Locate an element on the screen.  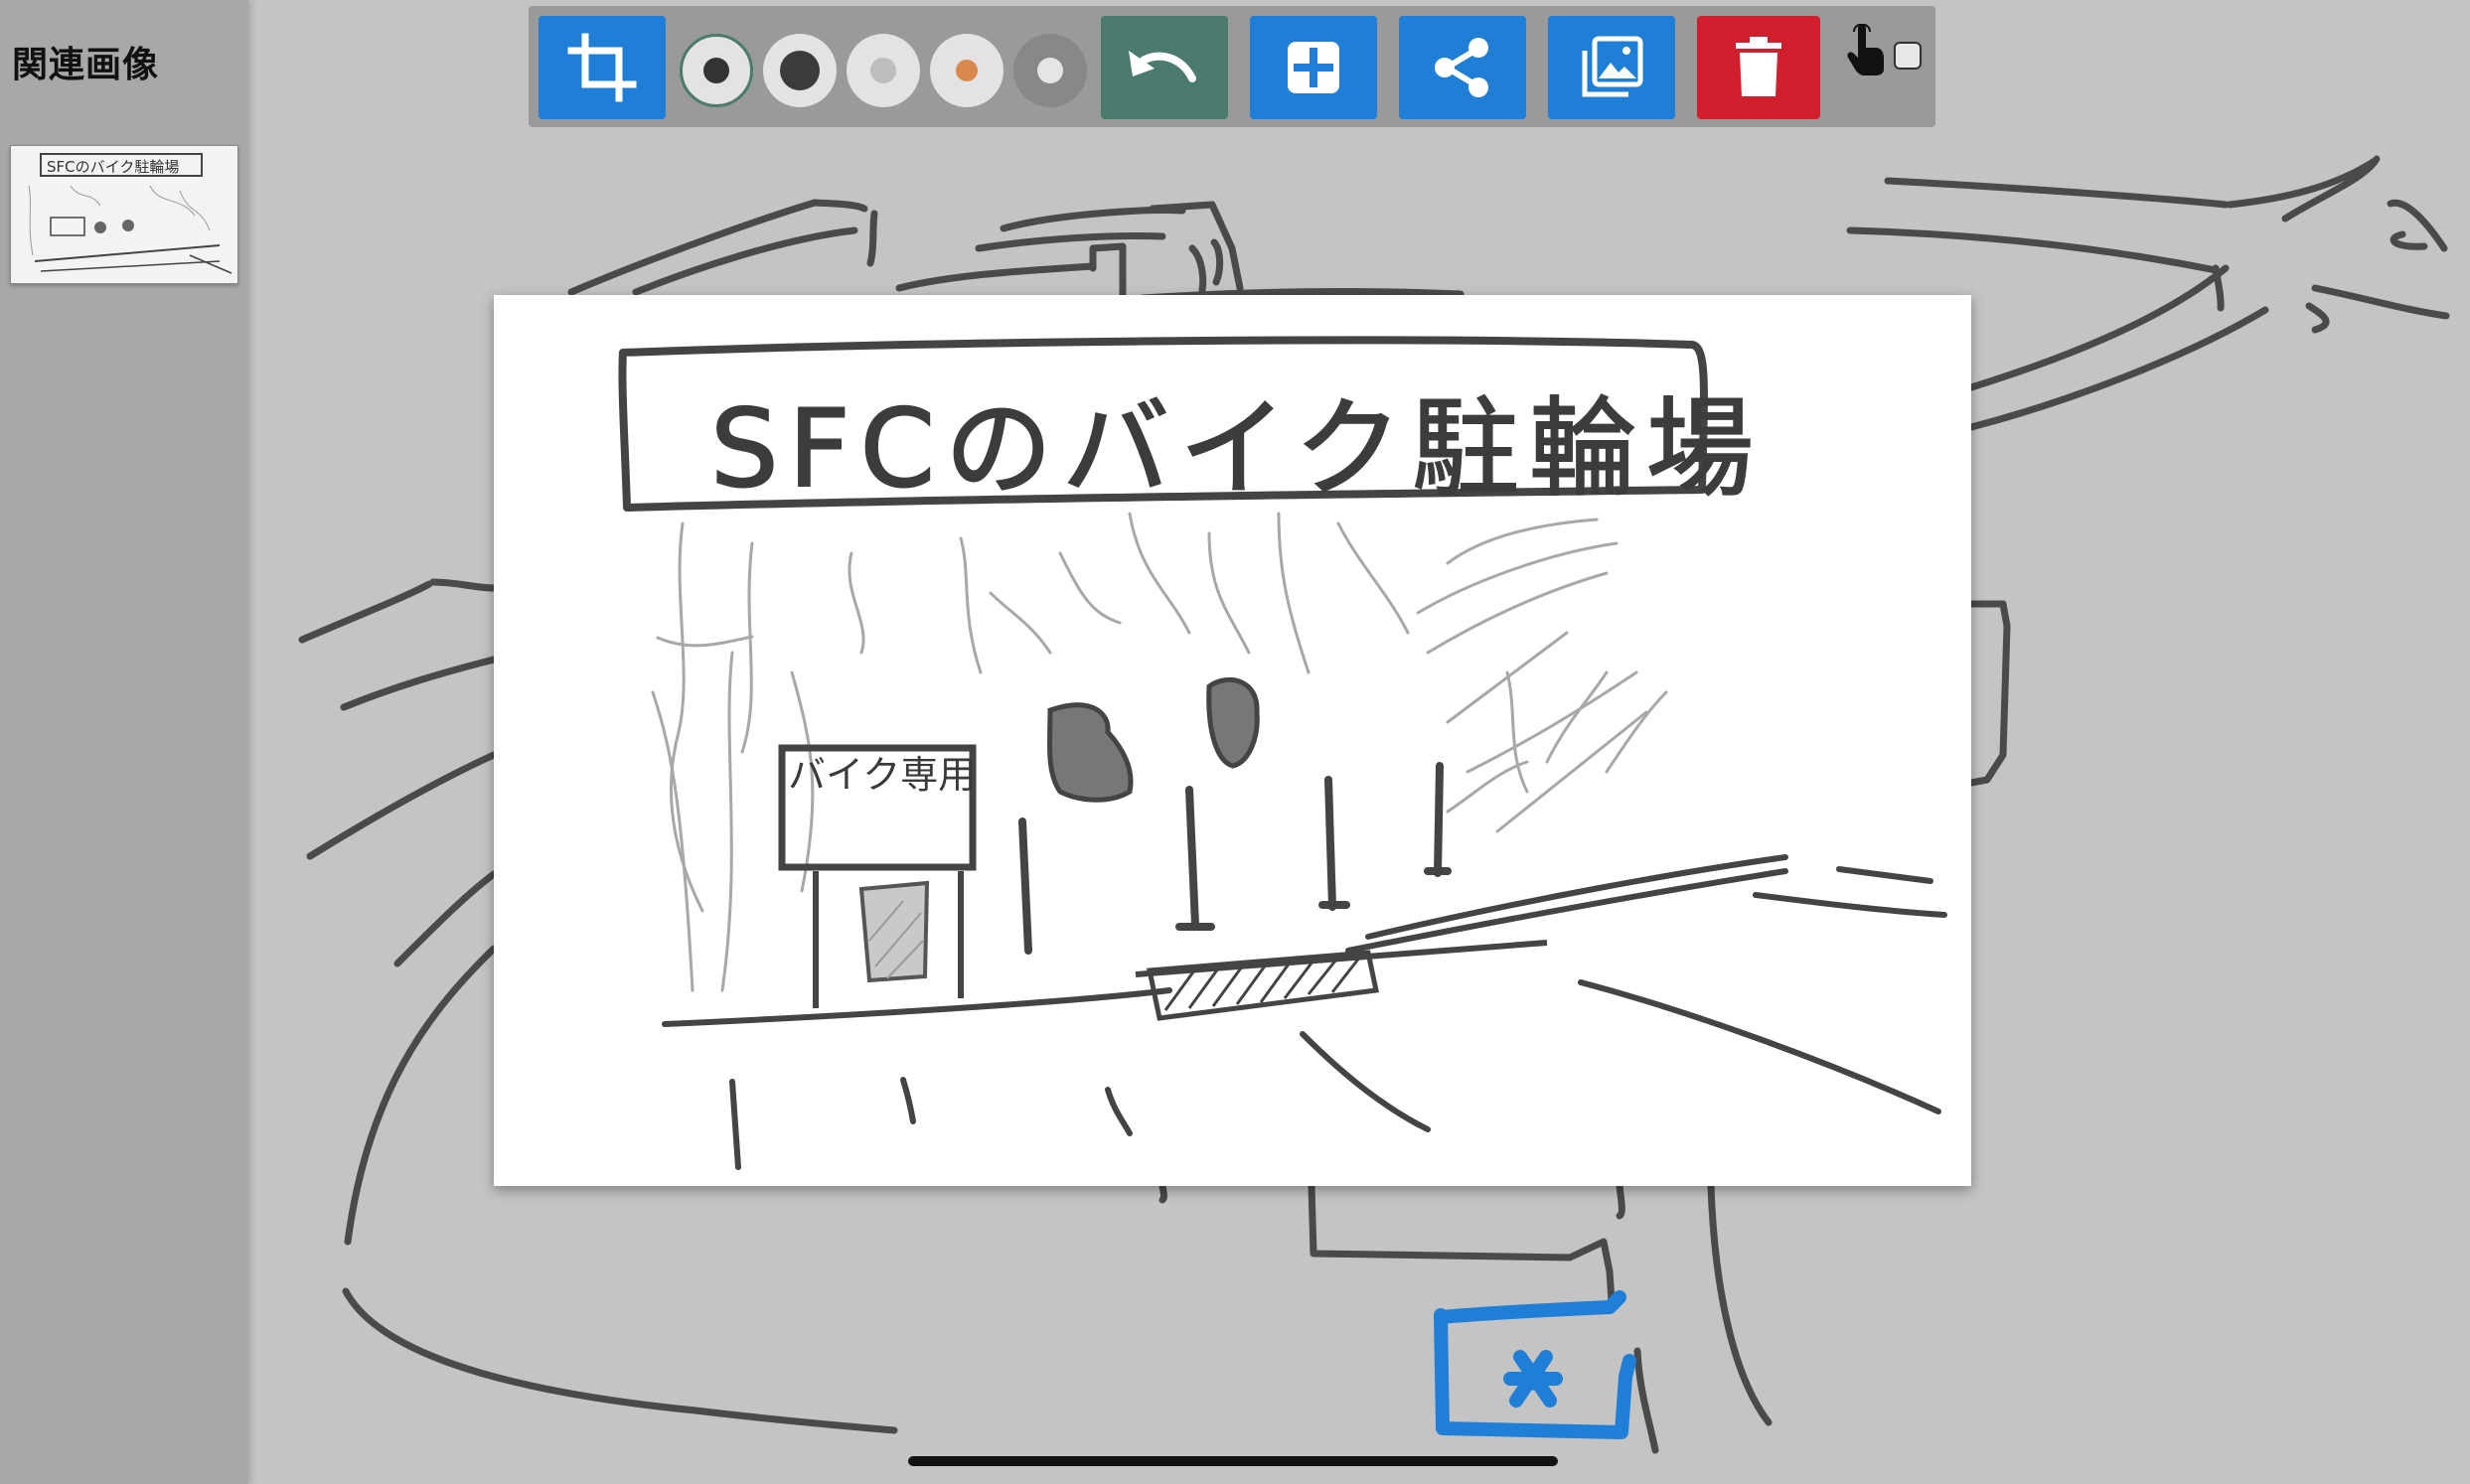
home-indicator is located at coordinates (1233, 1461).